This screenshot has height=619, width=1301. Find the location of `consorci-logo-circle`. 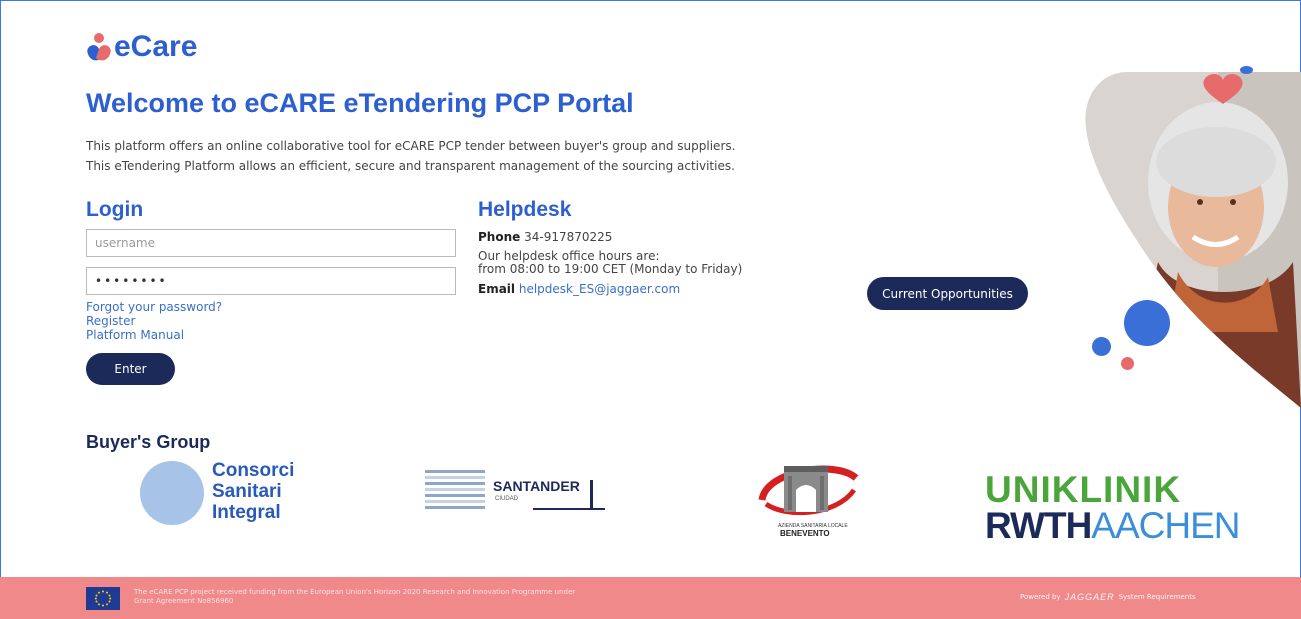

consorci-logo-circle is located at coordinates (172, 493).